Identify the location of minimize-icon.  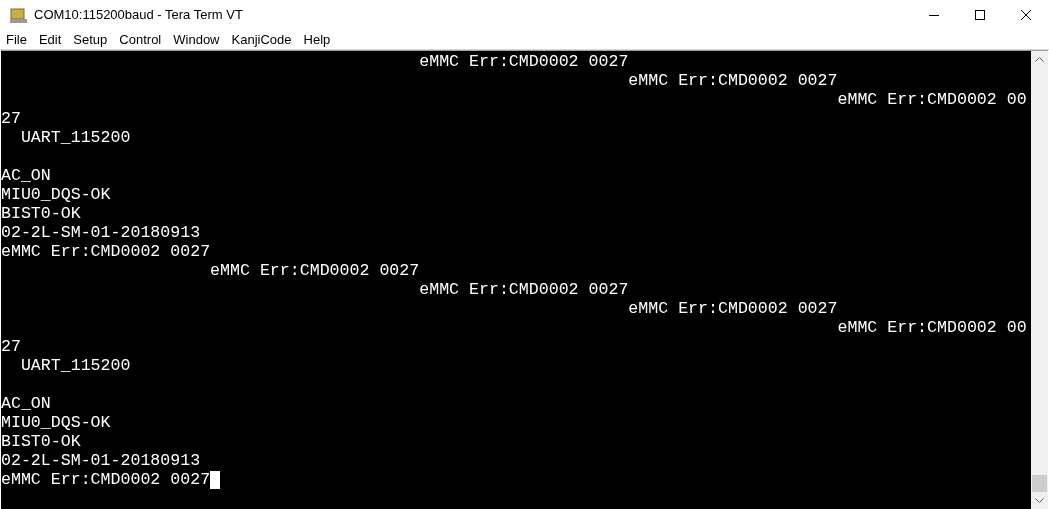
(934, 15).